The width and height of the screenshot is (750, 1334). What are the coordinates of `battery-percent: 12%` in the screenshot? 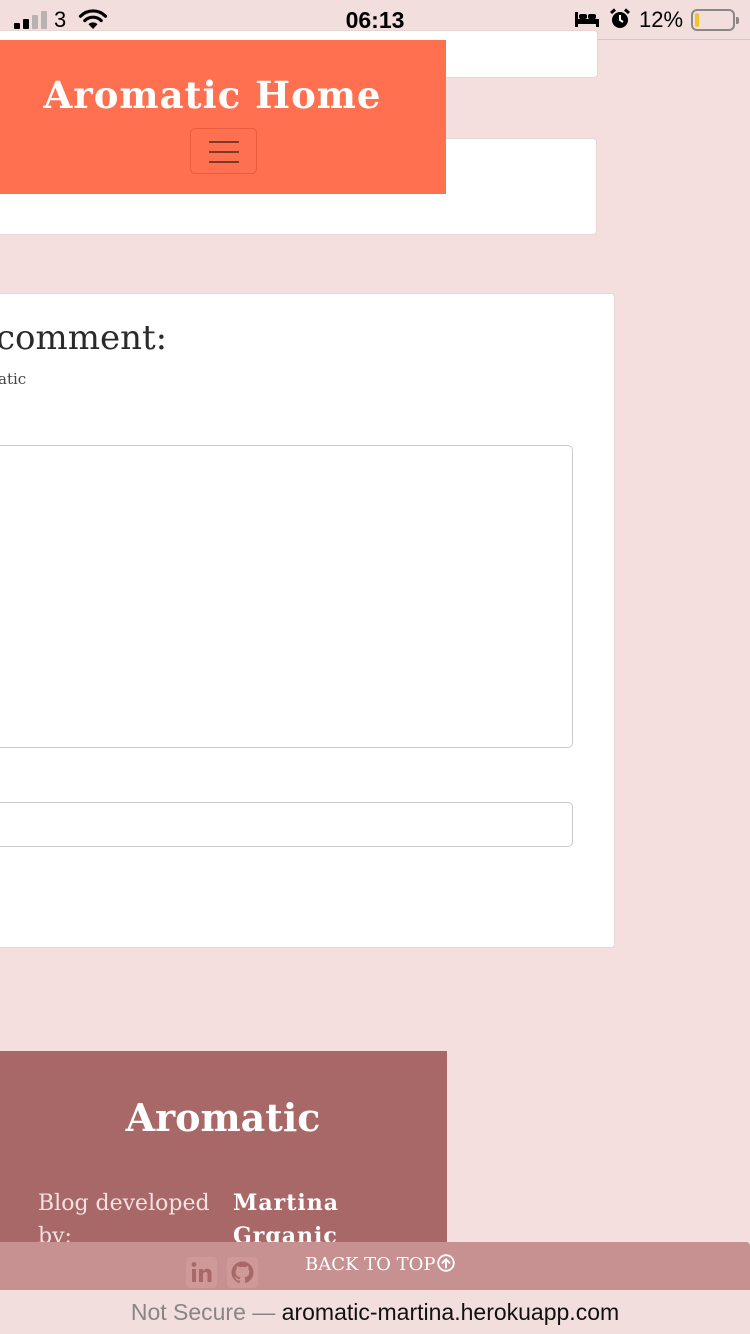 It's located at (661, 19).